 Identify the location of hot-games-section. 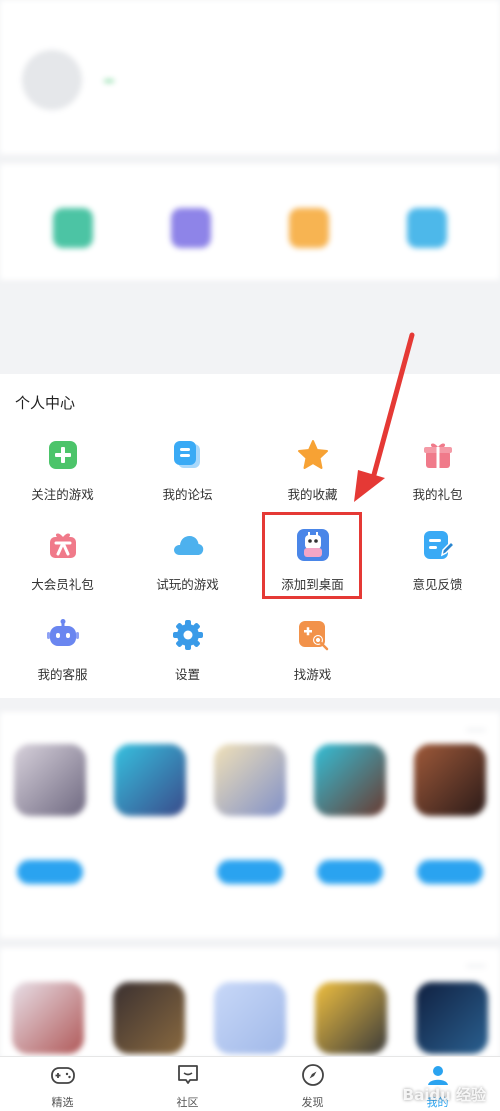
(250, 1003).